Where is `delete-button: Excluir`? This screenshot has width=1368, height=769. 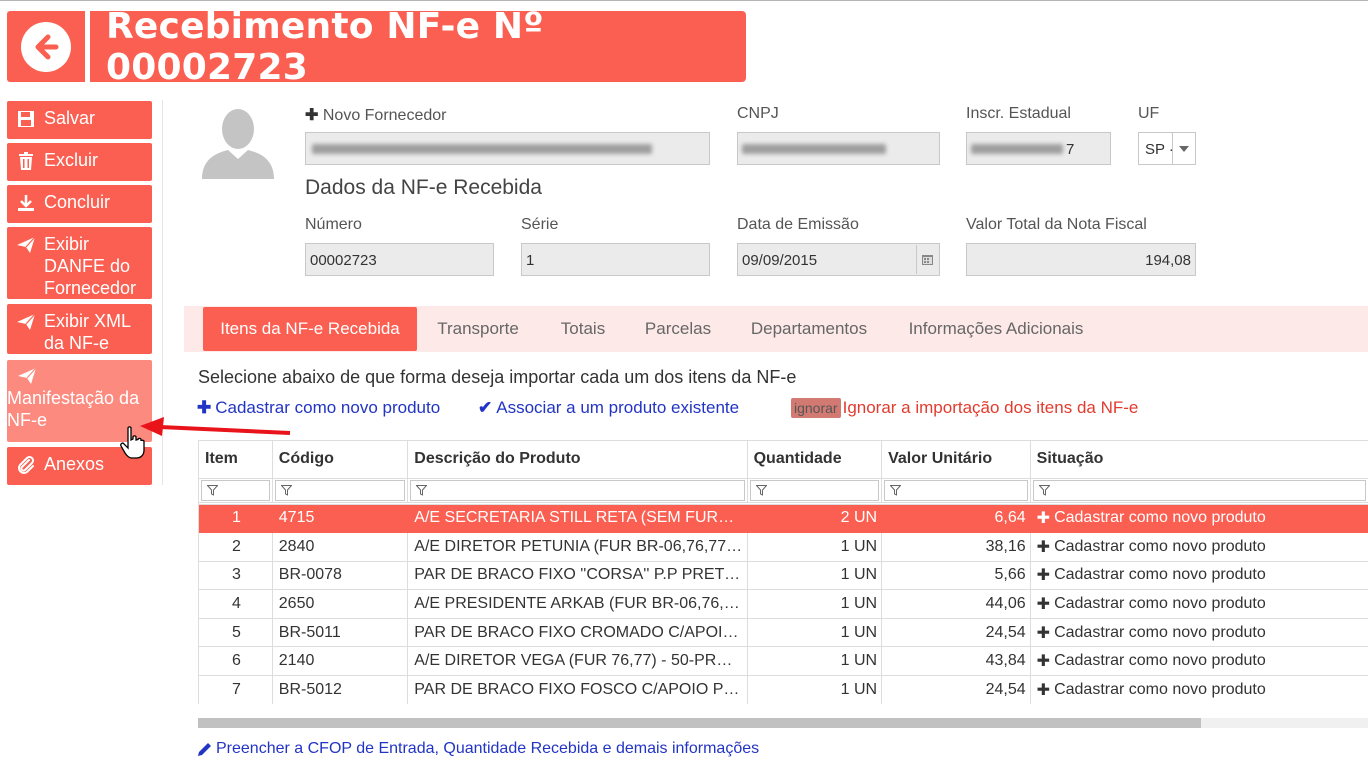
delete-button: Excluir is located at coordinates (79, 162).